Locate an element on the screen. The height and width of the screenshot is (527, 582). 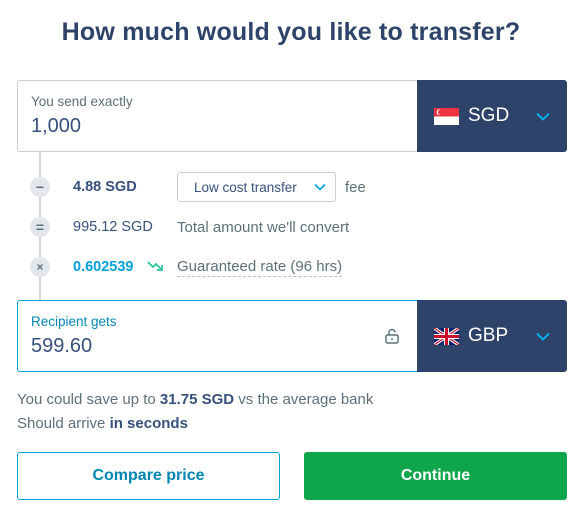
receive-currency-selector: GBP is located at coordinates (492, 336).